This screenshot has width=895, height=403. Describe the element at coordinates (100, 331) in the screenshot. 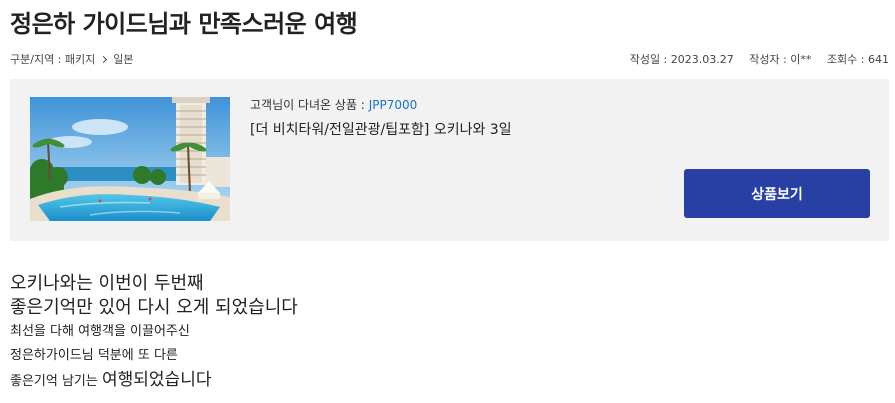

I see `review-line: 최선을 다해 여행객을 이끌어주신` at that location.